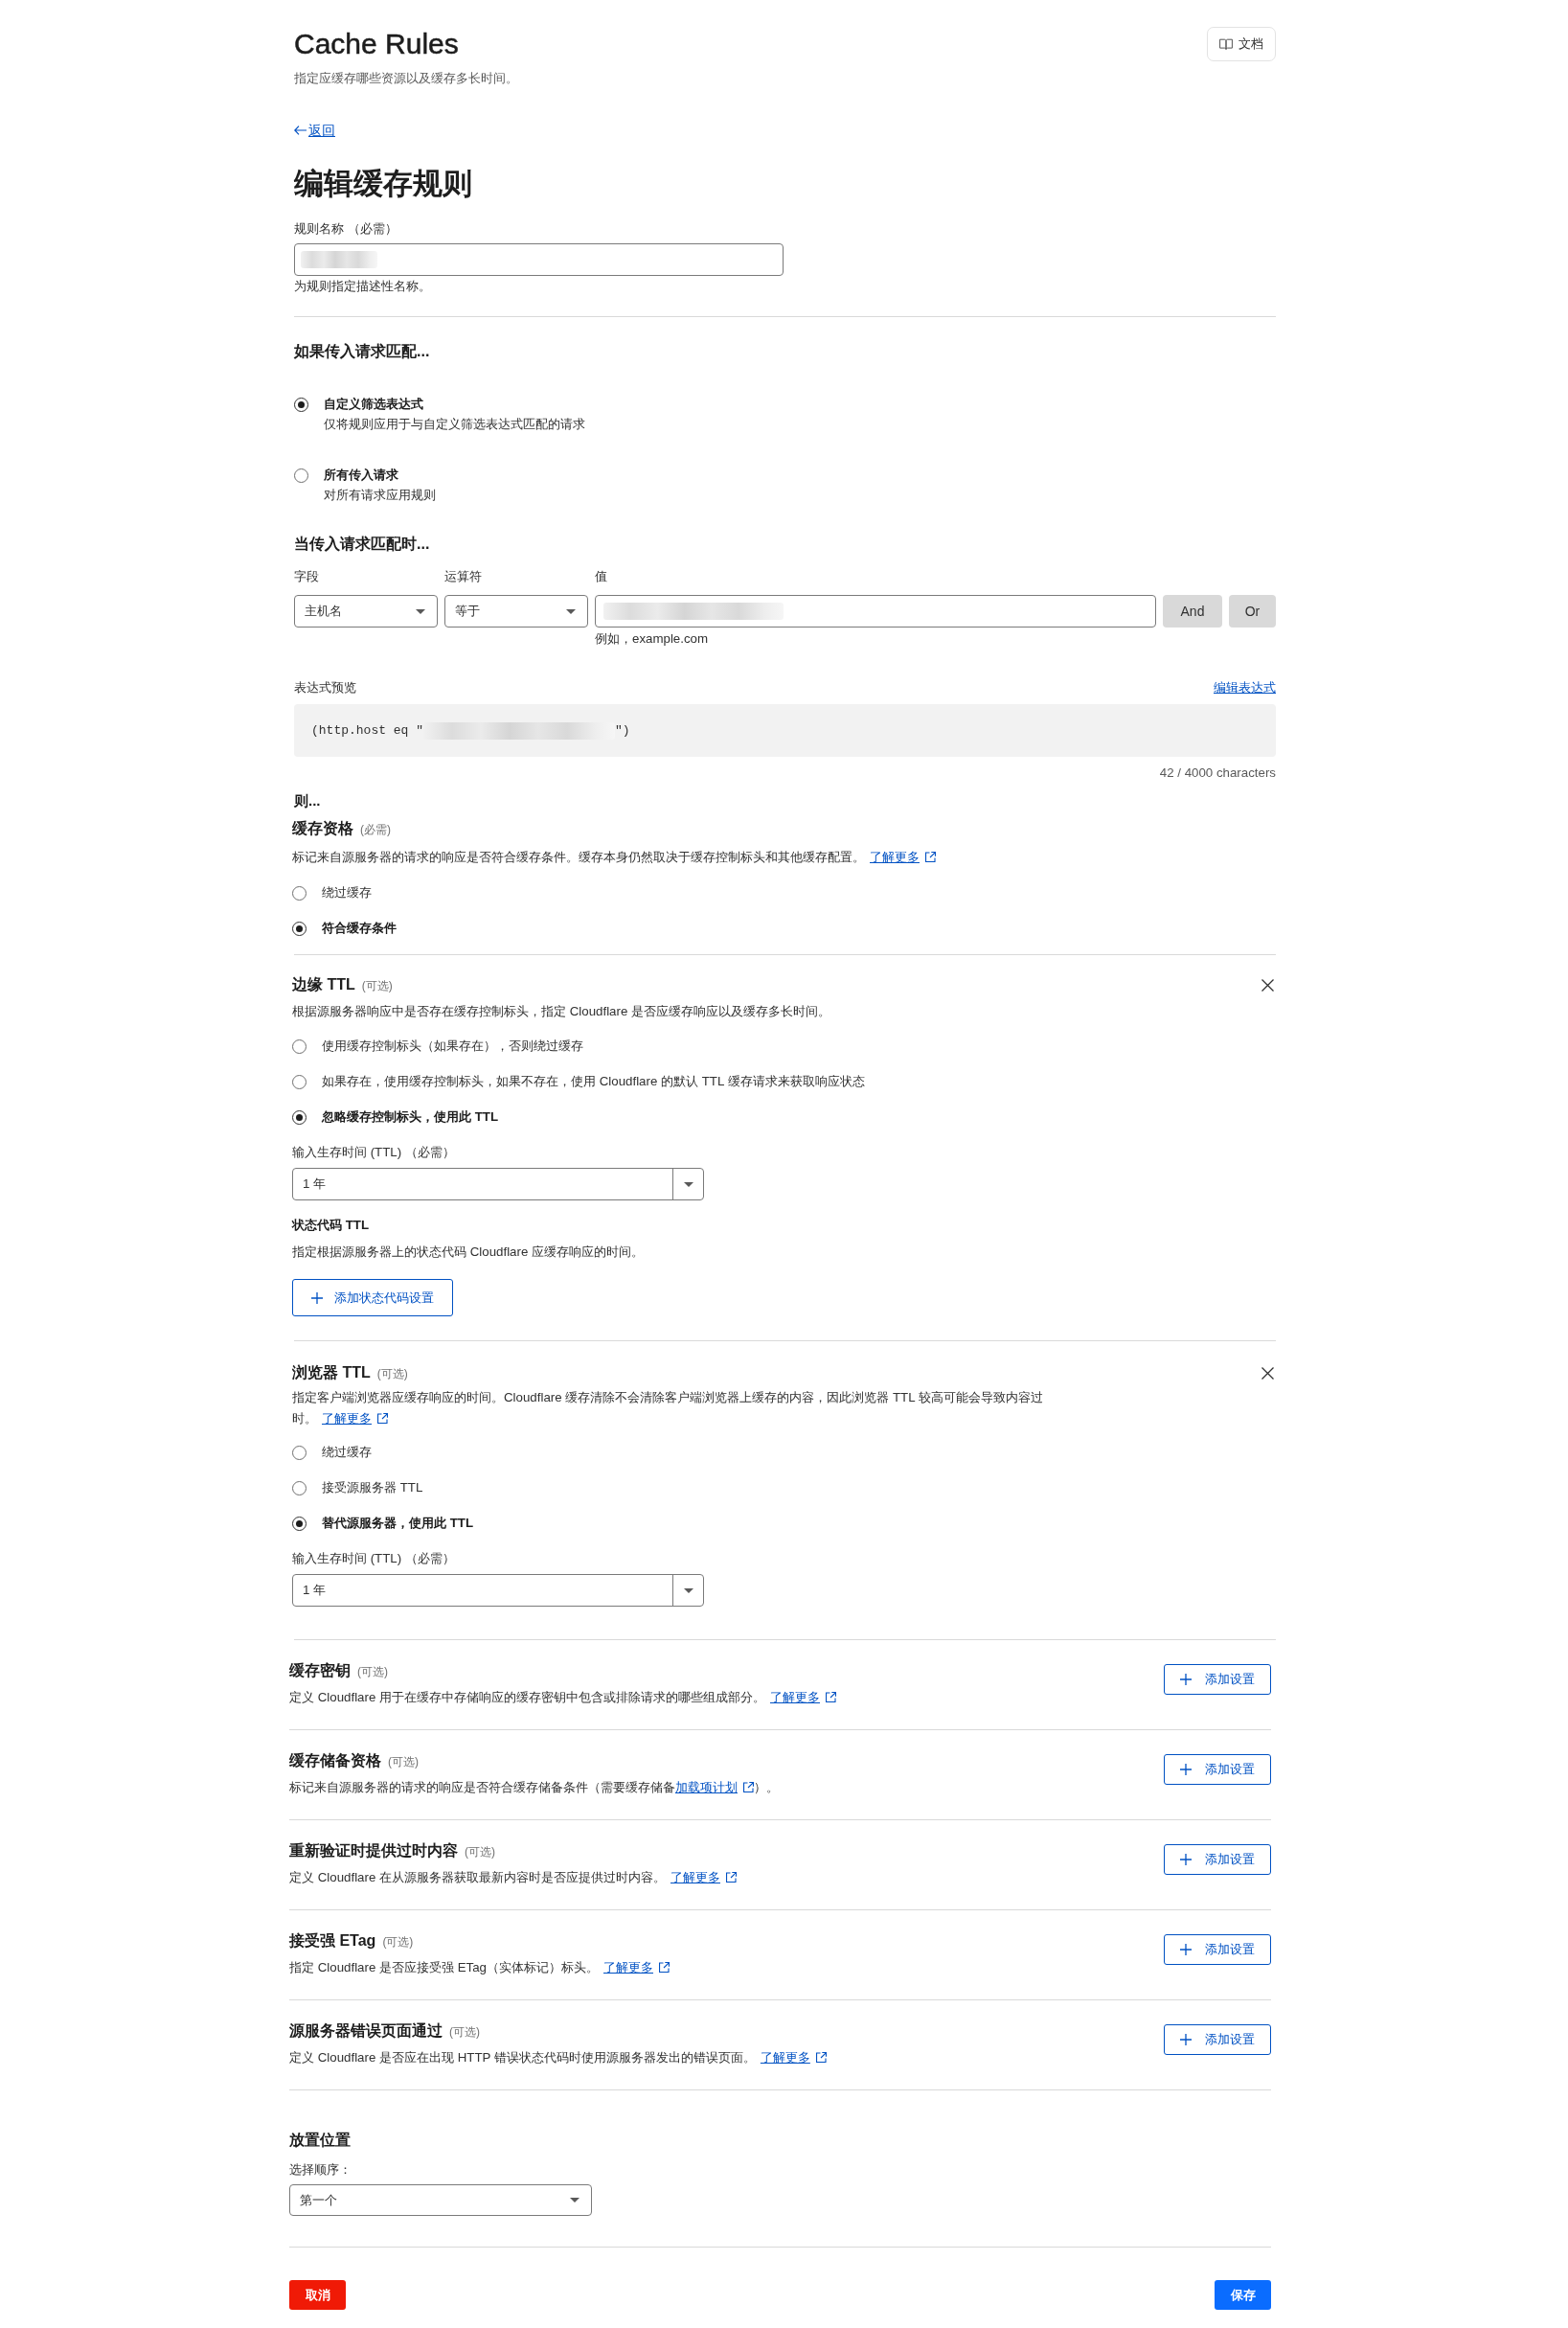 The image size is (1568, 2328). What do you see at coordinates (1245, 688) in the screenshot?
I see `edit-expression-link: 编辑表达式` at bounding box center [1245, 688].